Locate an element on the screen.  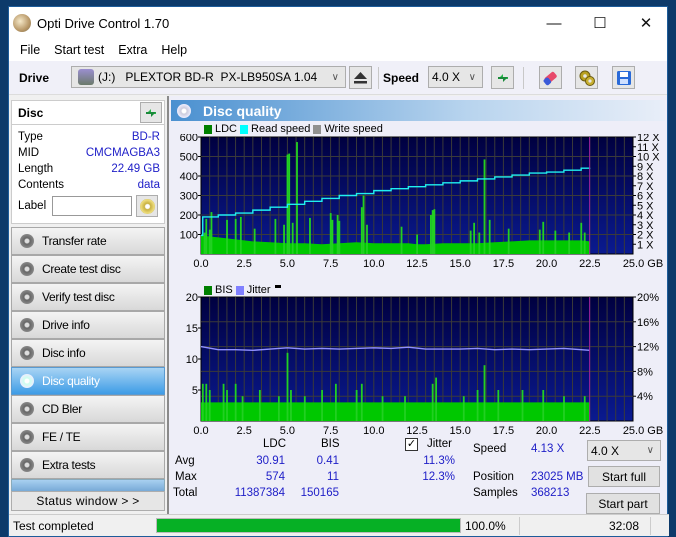
speed-label: Speed is located at coordinates (401, 77).